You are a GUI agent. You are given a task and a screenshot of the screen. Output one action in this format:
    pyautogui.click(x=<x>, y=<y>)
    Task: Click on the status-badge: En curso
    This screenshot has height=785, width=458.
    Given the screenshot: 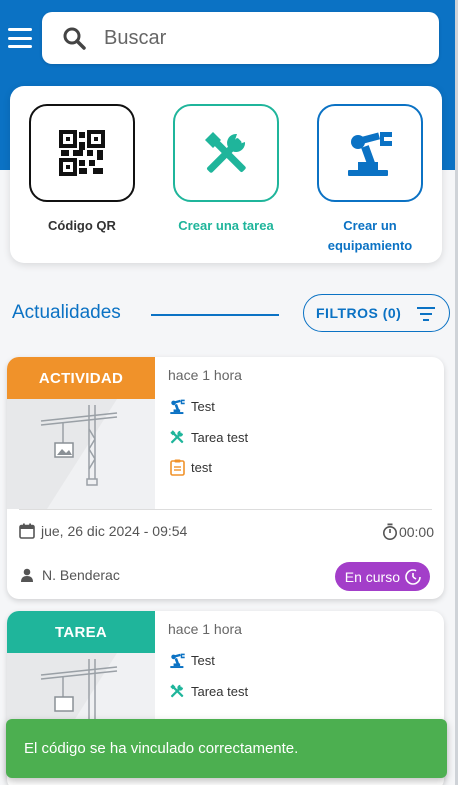 What is the action you would take?
    pyautogui.click(x=382, y=576)
    